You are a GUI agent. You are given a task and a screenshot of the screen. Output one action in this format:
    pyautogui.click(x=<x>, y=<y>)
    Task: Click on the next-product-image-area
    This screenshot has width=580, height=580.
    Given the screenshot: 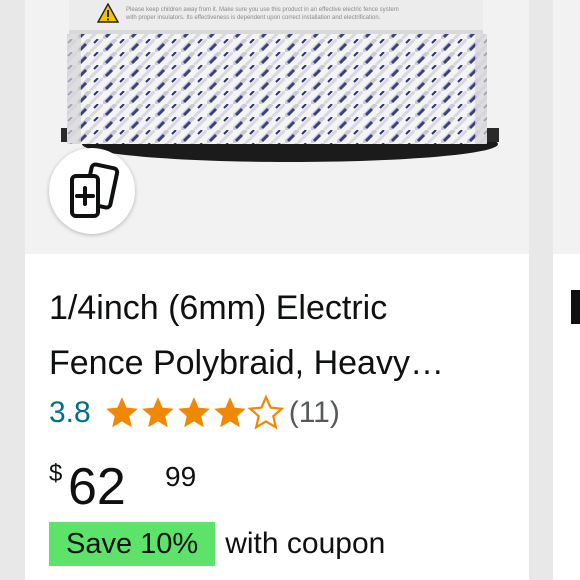 What is the action you would take?
    pyautogui.click(x=566, y=127)
    